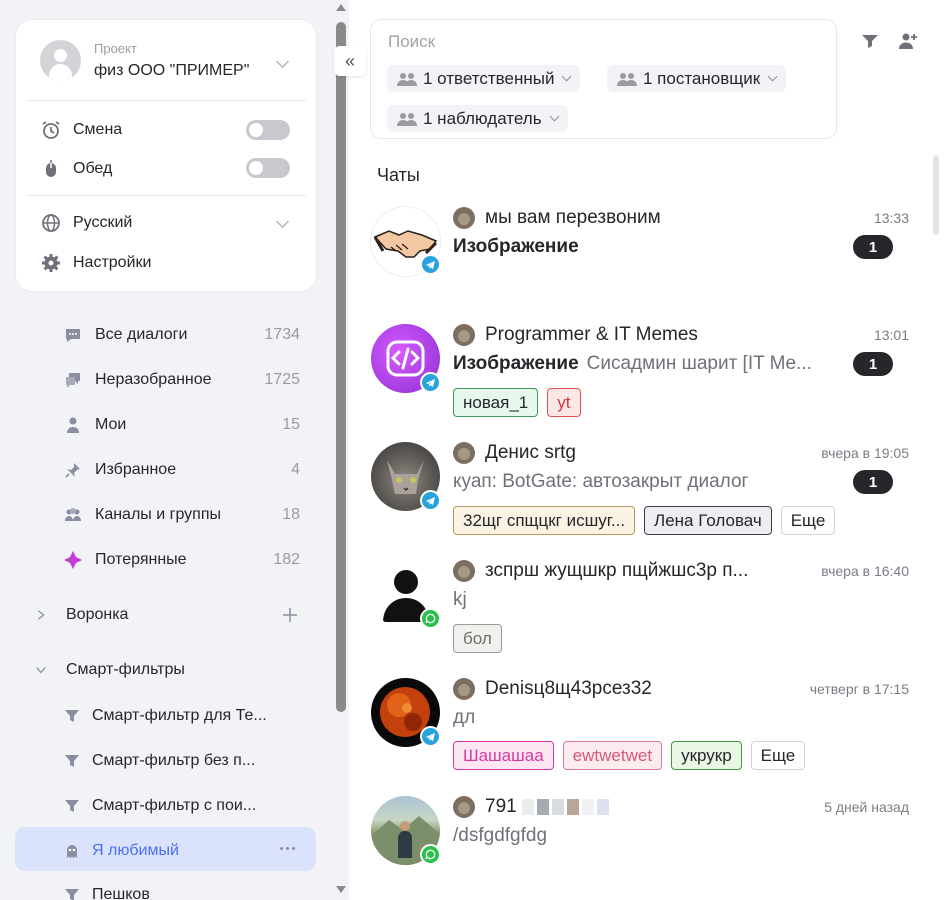 The image size is (945, 900). Describe the element at coordinates (708, 520) in the screenshot. I see `tag: Лена Головач` at that location.